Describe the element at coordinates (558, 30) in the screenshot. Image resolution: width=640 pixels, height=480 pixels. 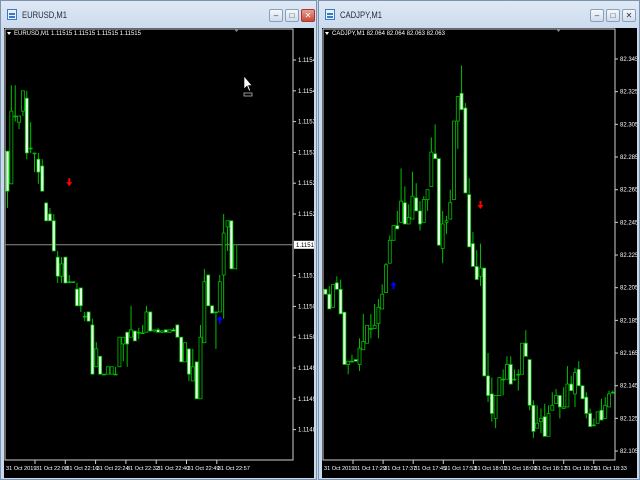
I see `shift-marker-icon` at that location.